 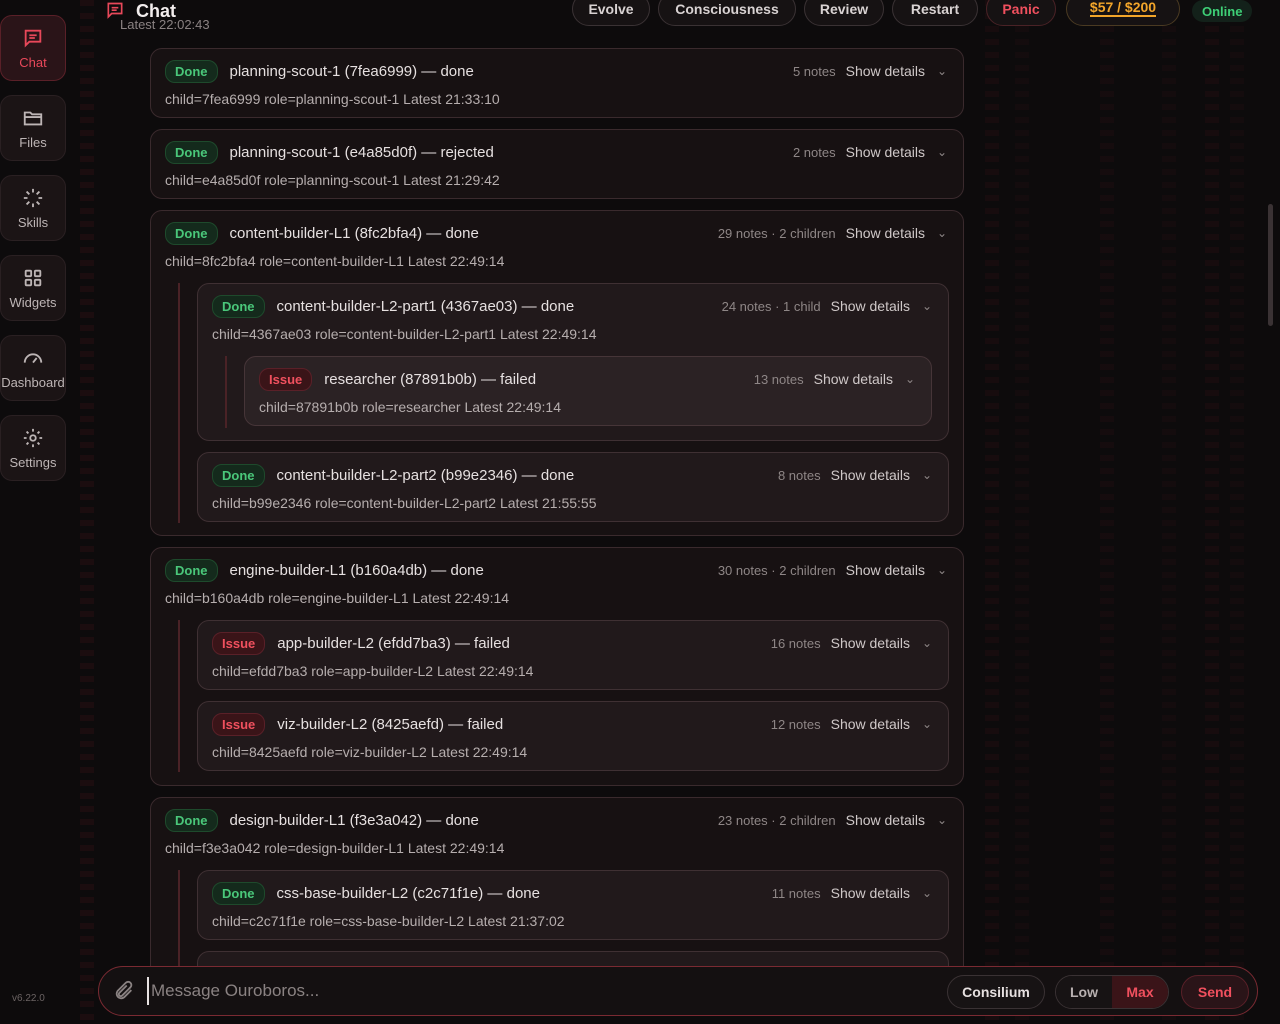 I want to click on header-subtitle: Latest 22:02:43, so click(x=165, y=24).